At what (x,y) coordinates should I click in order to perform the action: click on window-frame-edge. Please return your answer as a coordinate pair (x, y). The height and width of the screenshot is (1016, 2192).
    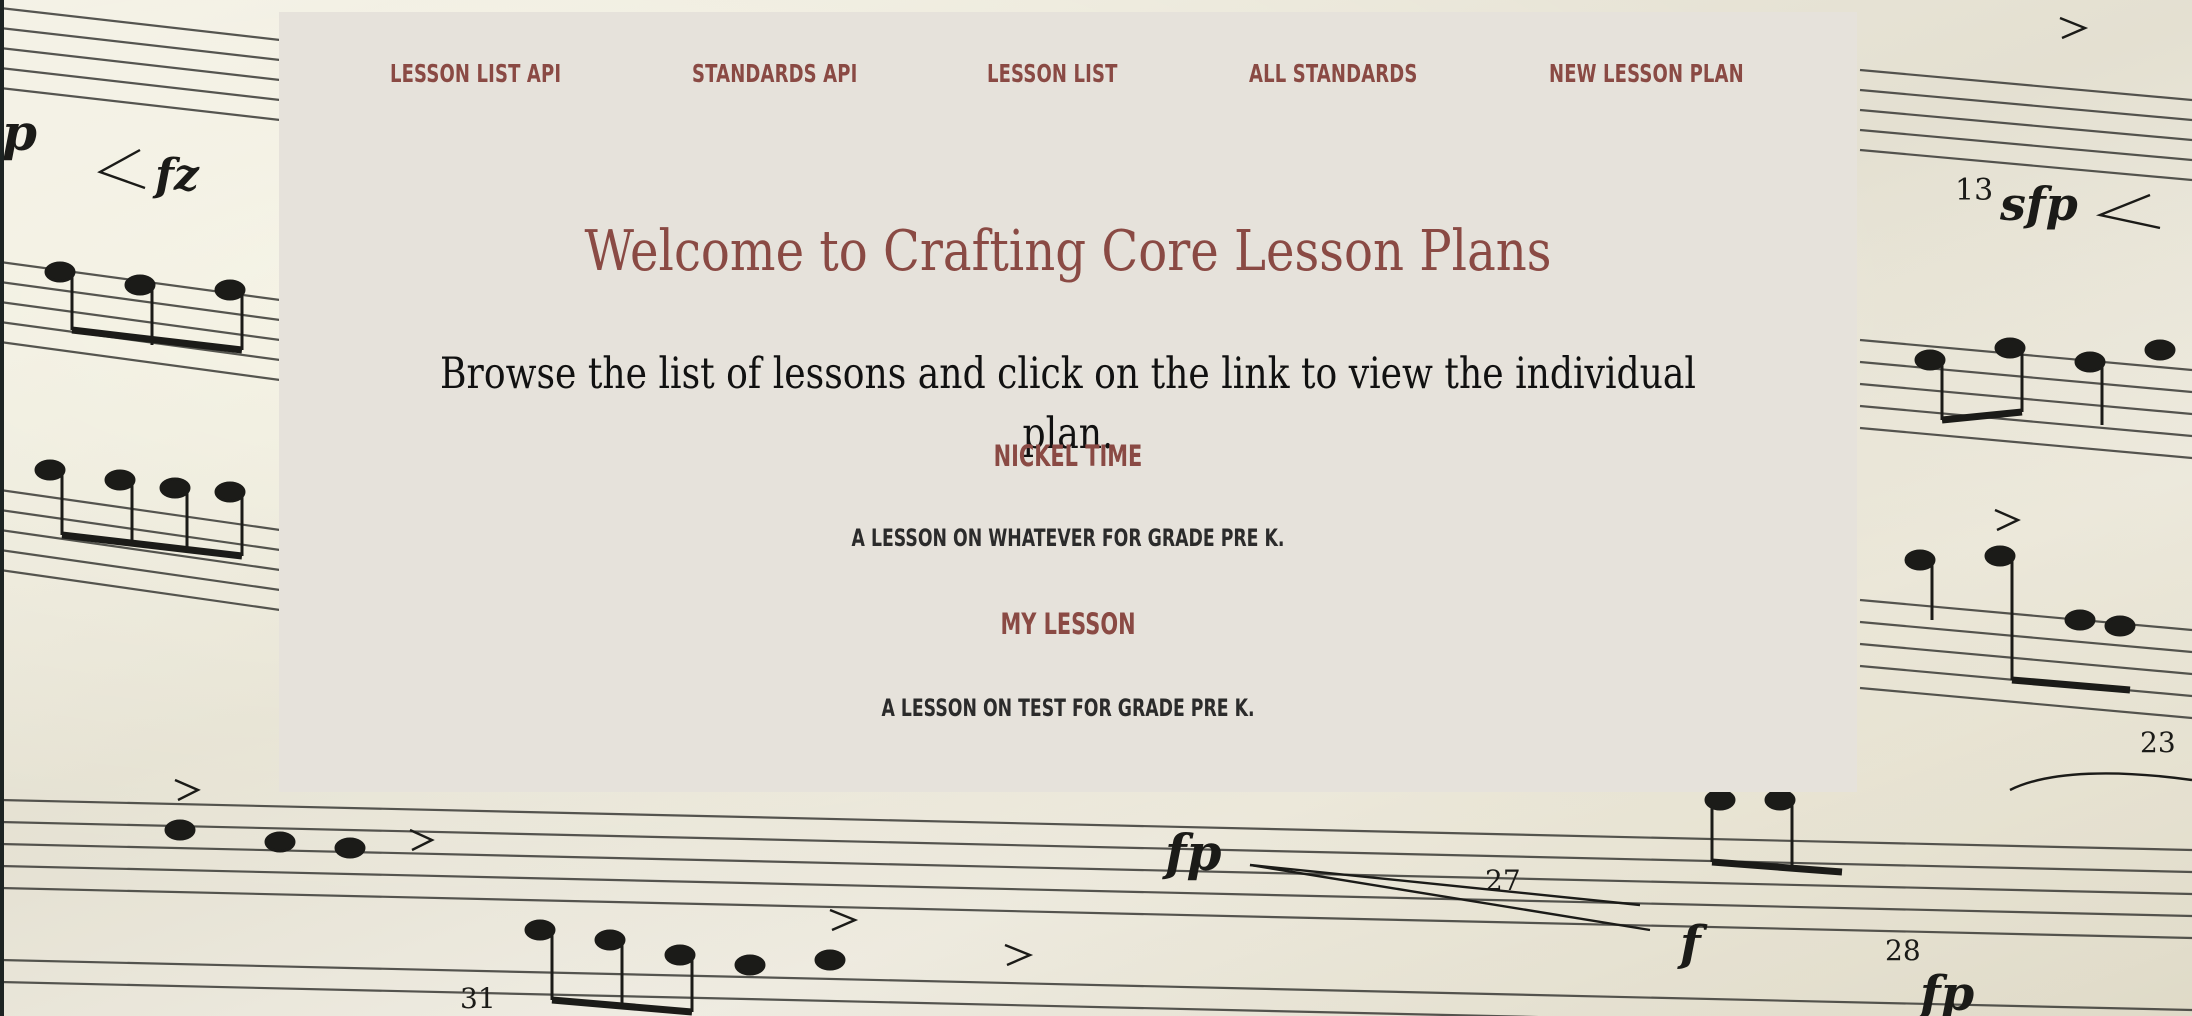
    Looking at the image, I should click on (2, 508).